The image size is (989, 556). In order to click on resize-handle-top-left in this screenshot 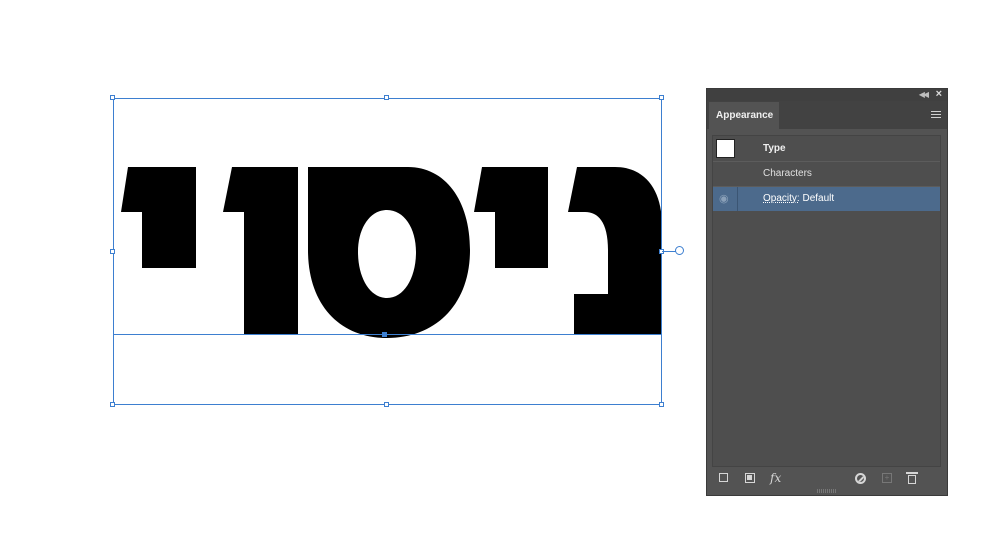, I will do `click(112, 97)`.